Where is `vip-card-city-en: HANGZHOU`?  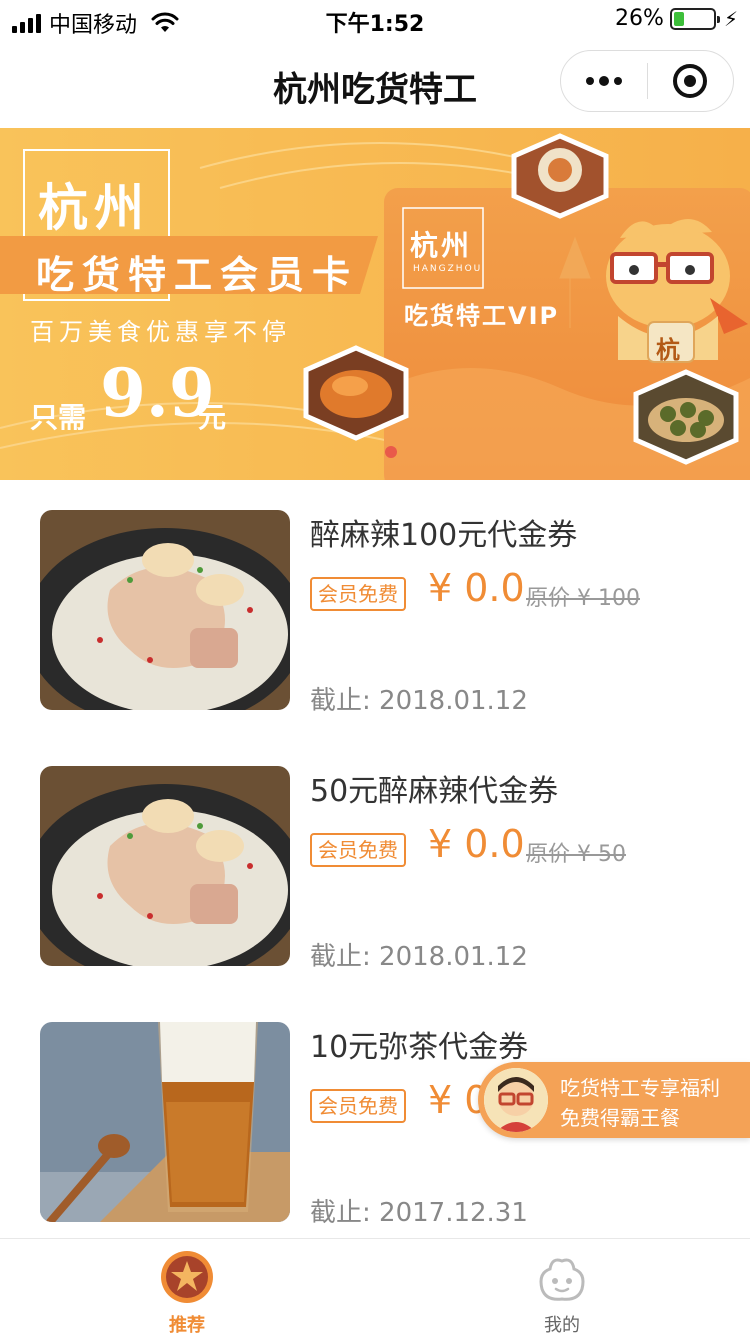 vip-card-city-en: HANGZHOU is located at coordinates (448, 269).